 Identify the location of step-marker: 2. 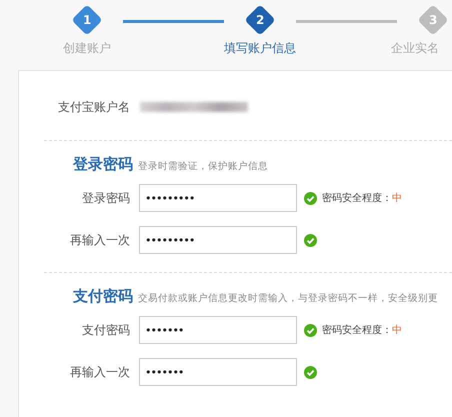
(260, 20).